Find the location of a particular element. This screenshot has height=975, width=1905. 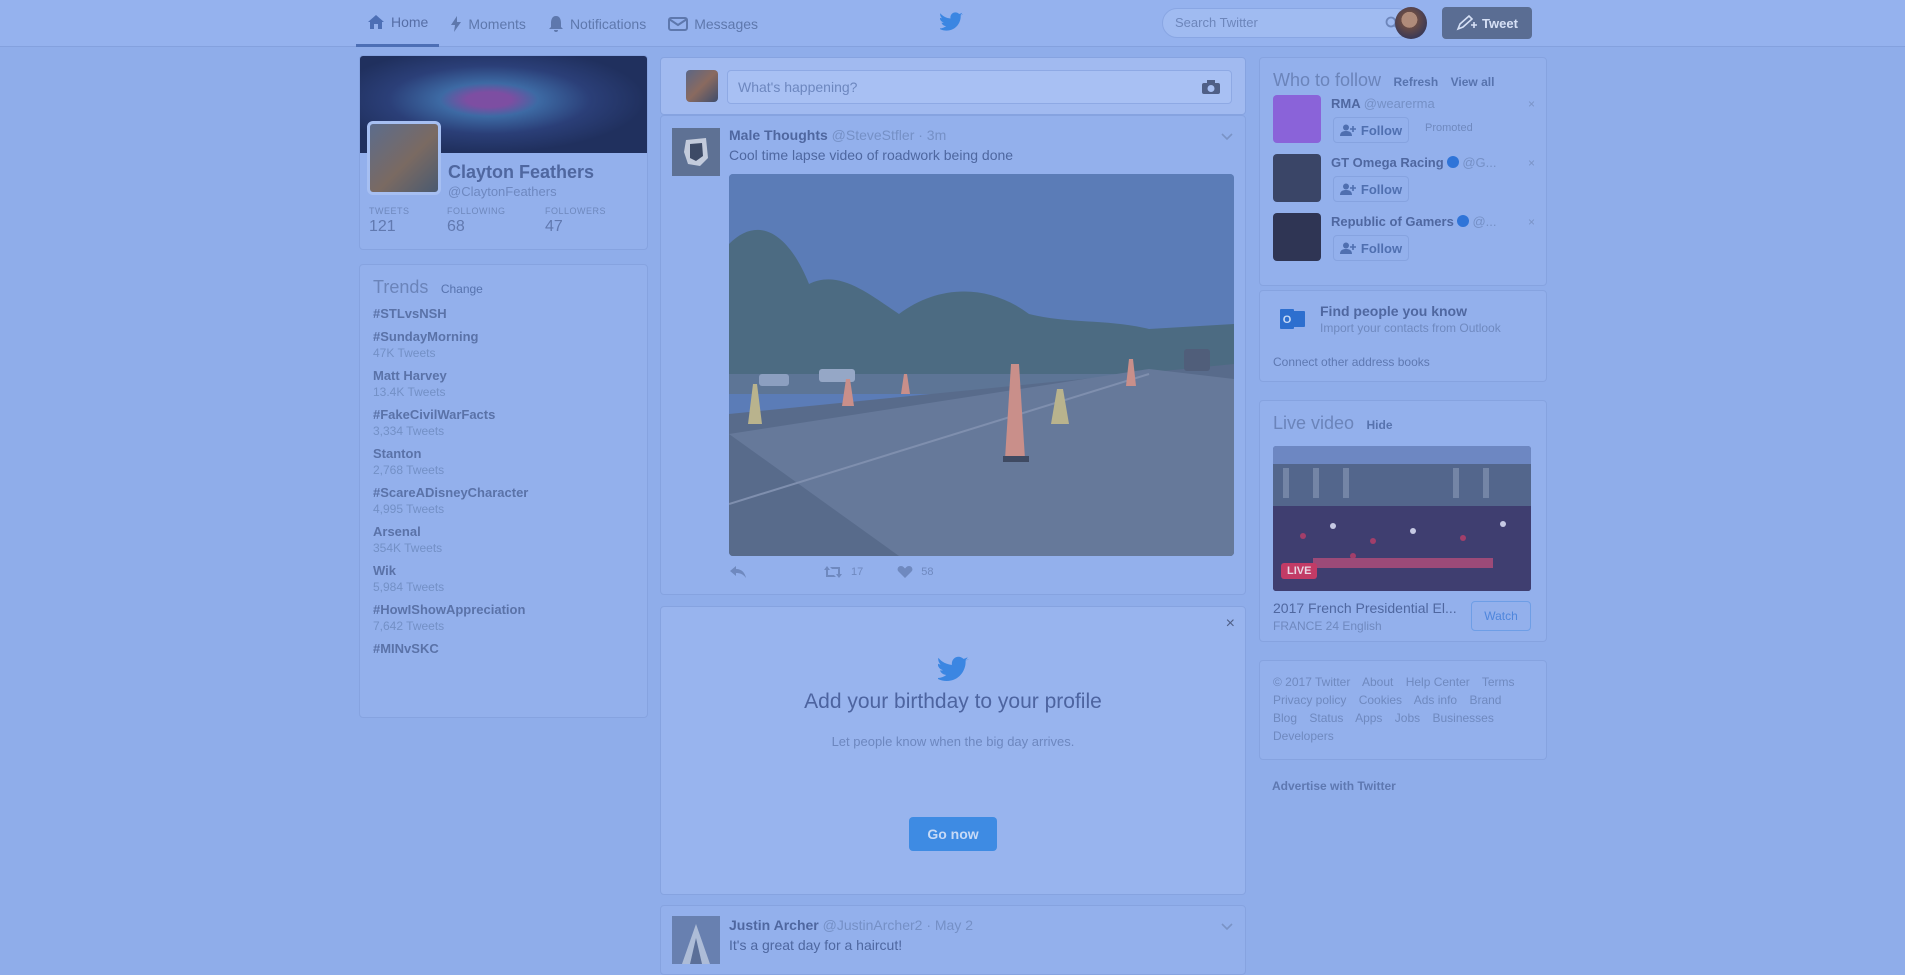

footer-link: About is located at coordinates (1377, 682).